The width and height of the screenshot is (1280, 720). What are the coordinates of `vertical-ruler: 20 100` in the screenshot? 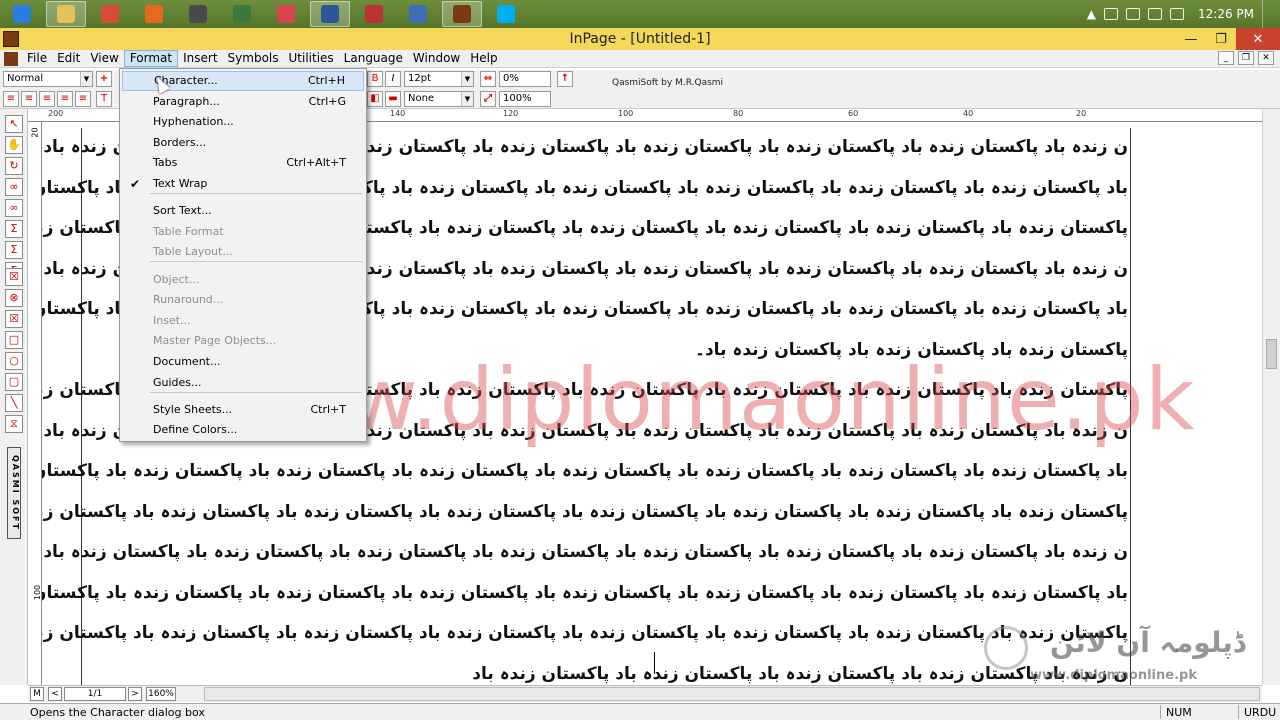 It's located at (35, 404).